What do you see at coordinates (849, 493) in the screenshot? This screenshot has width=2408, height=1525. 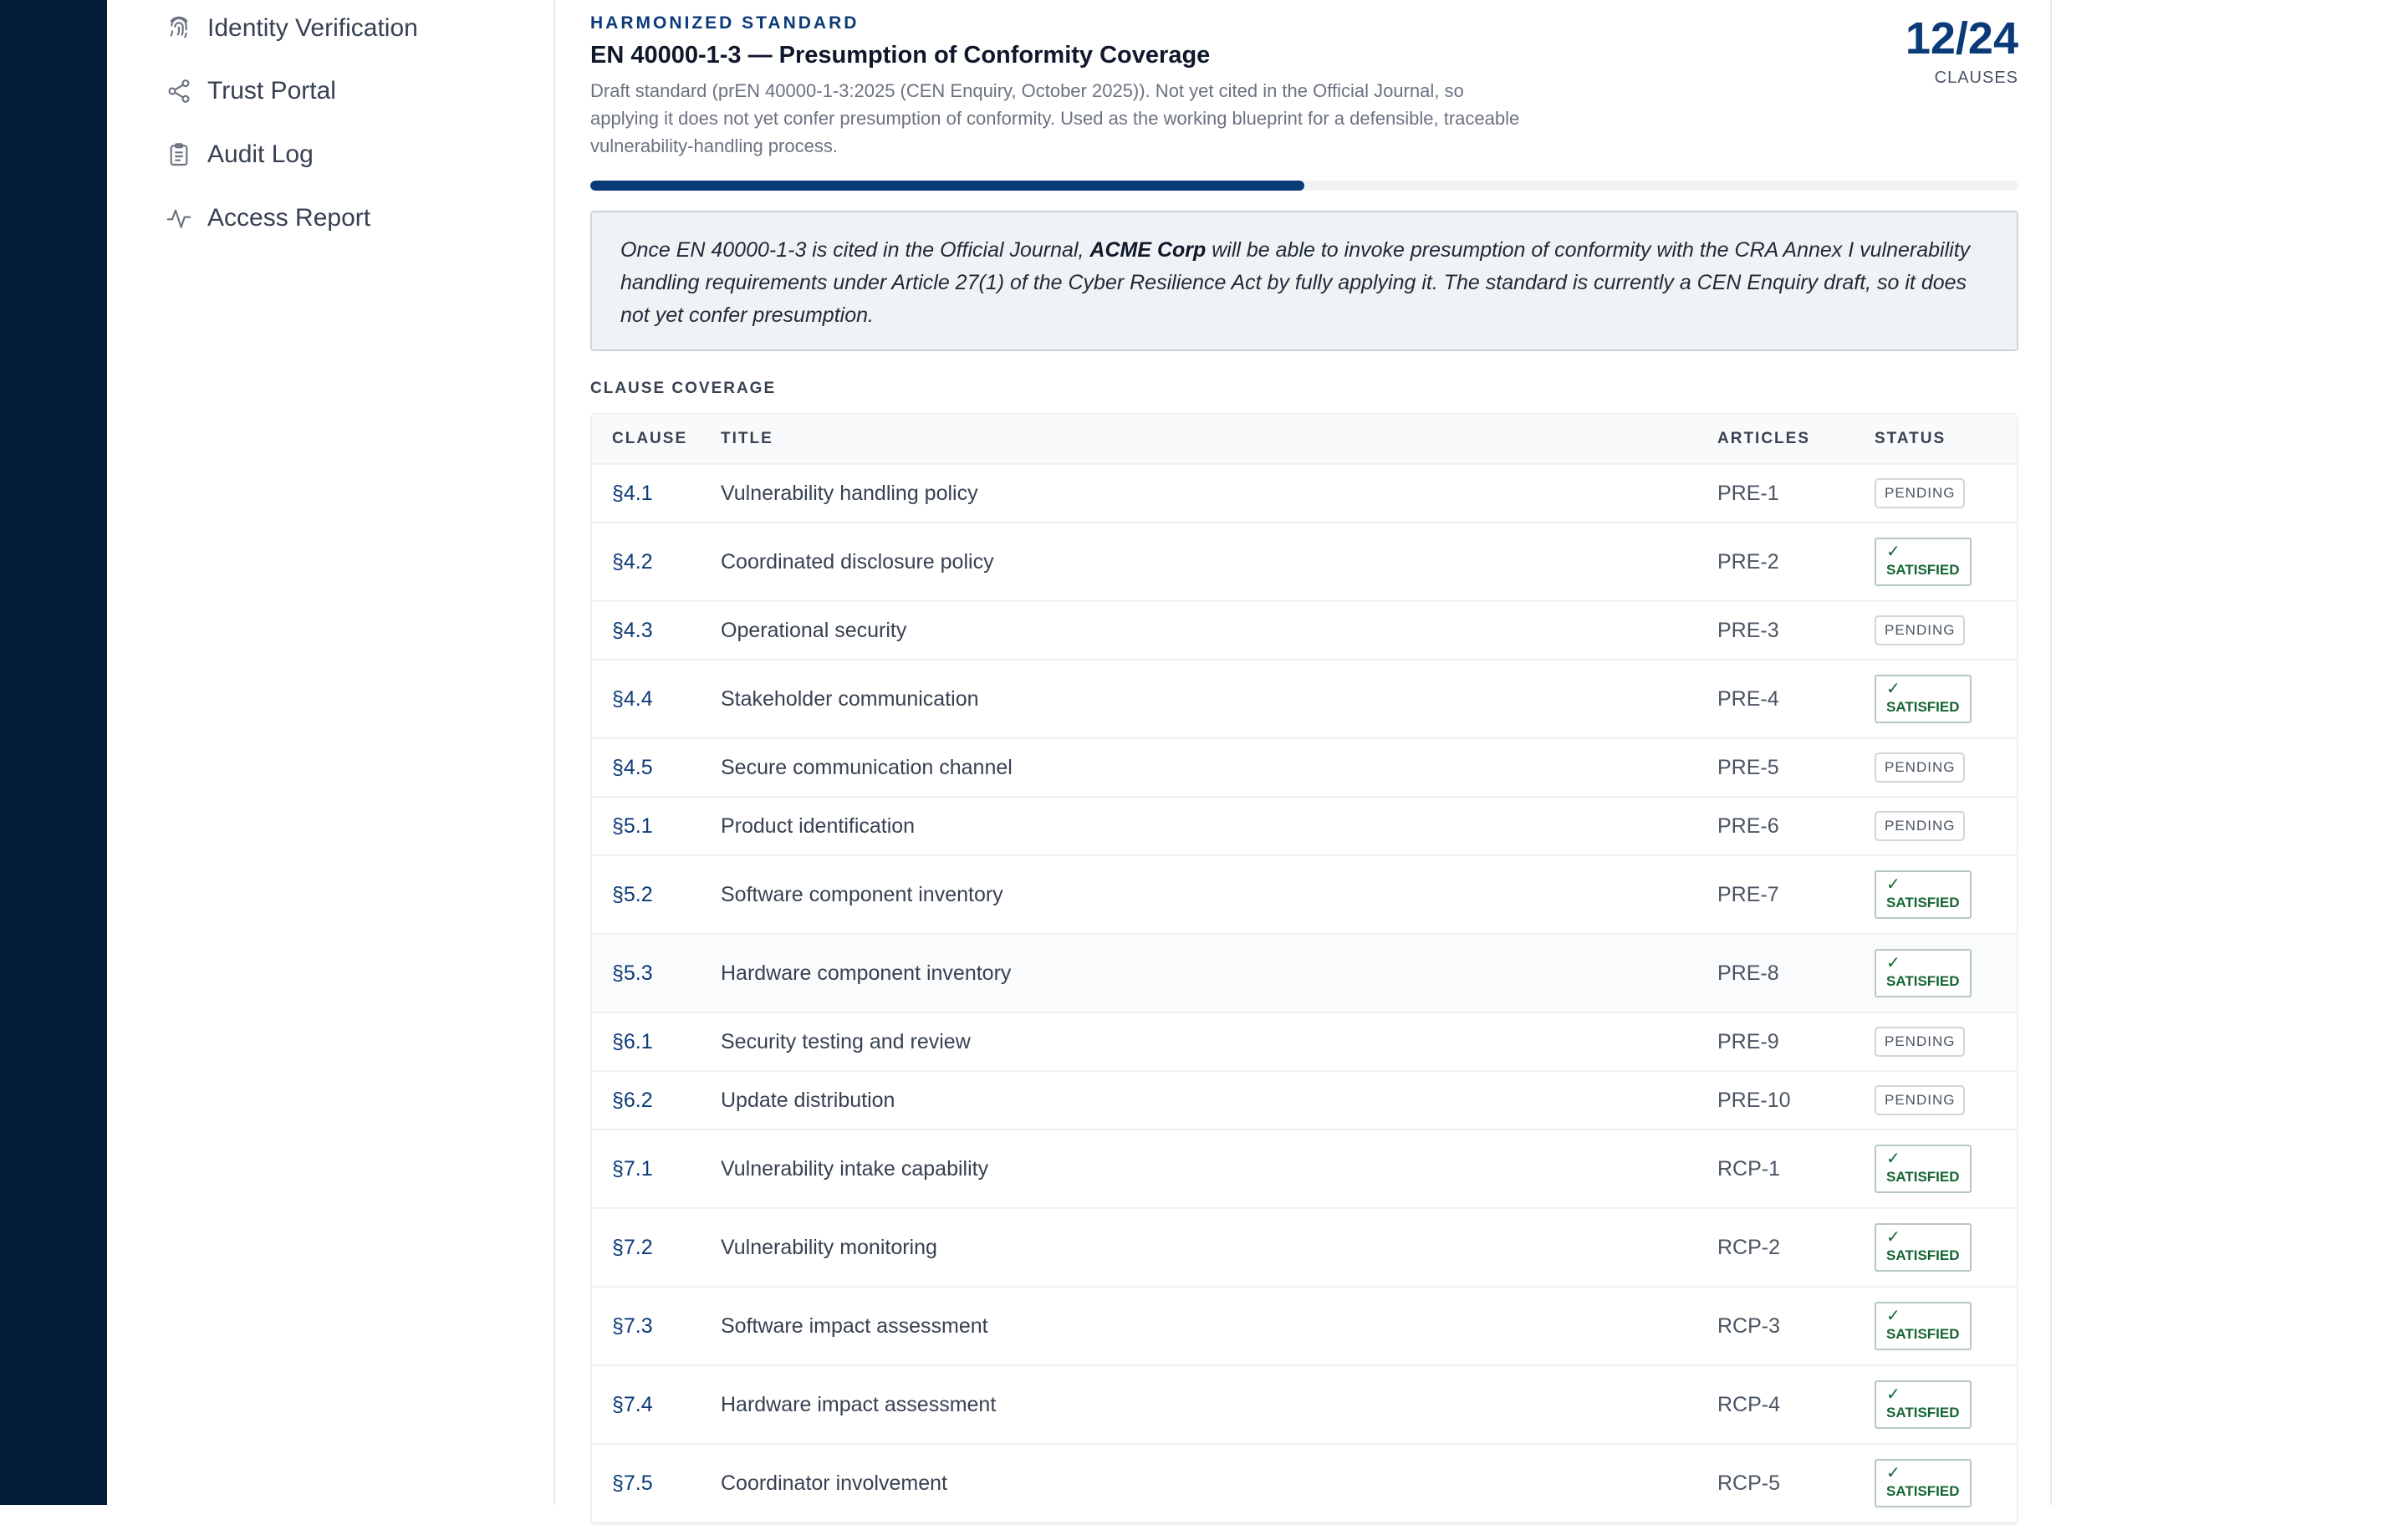 I see `title-cell: Vulnerability handling policy` at bounding box center [849, 493].